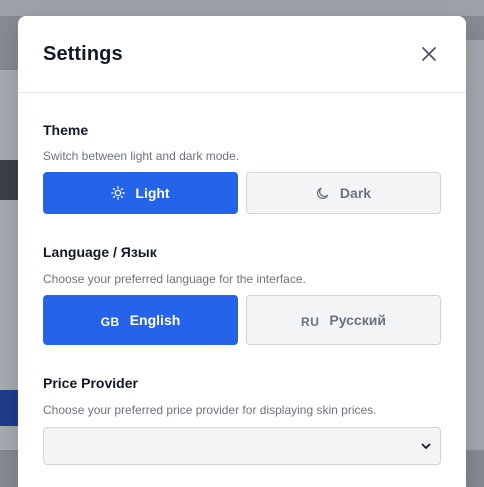  I want to click on language-section-title: Language / Язык, so click(100, 252).